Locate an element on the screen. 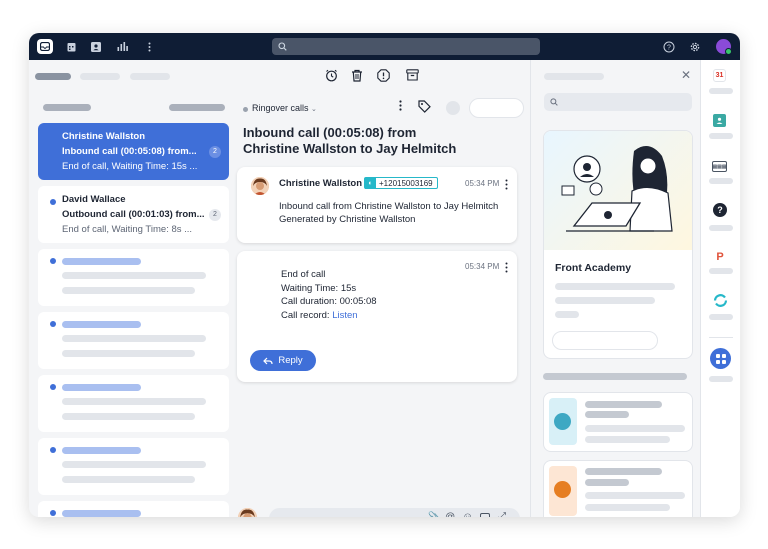 Image resolution: width=768 pixels, height=549 pixels. integration-thumb is located at coordinates (563, 421).